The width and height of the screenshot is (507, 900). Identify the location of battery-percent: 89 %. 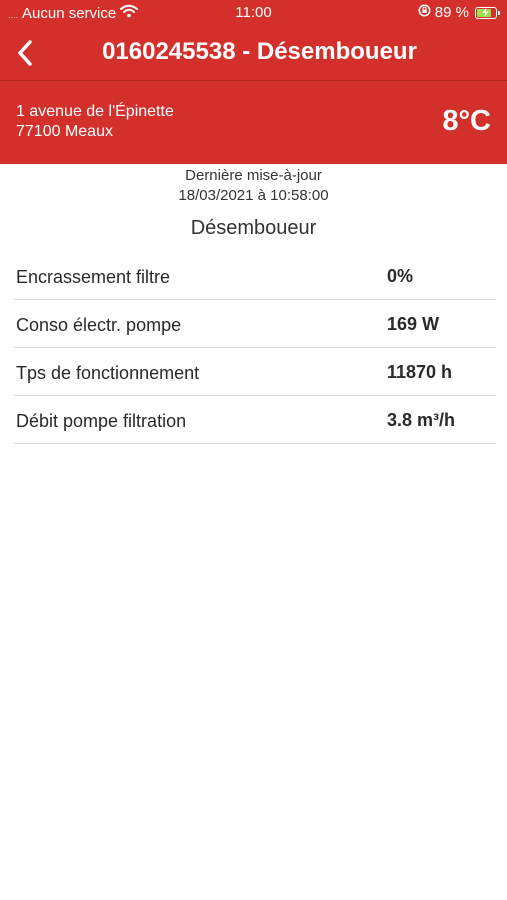
(451, 12).